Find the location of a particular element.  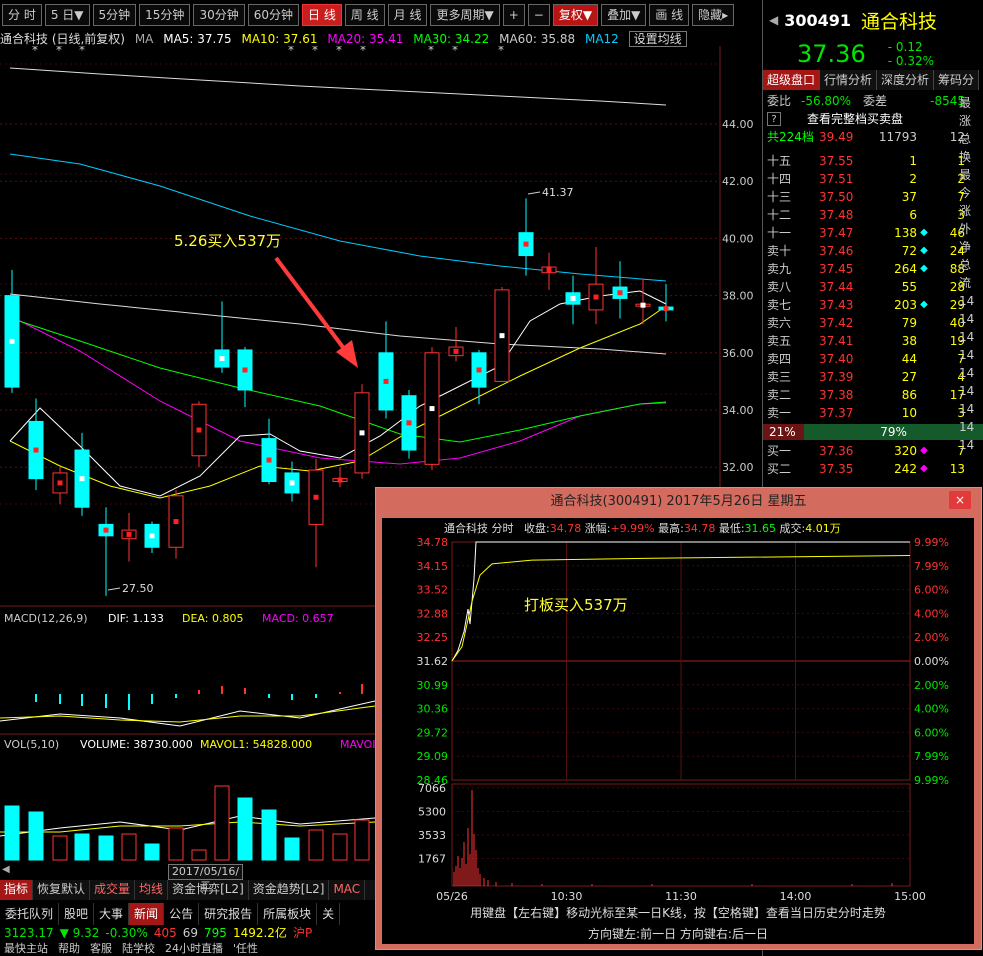

toolbar-button-10: + is located at coordinates (513, 15).